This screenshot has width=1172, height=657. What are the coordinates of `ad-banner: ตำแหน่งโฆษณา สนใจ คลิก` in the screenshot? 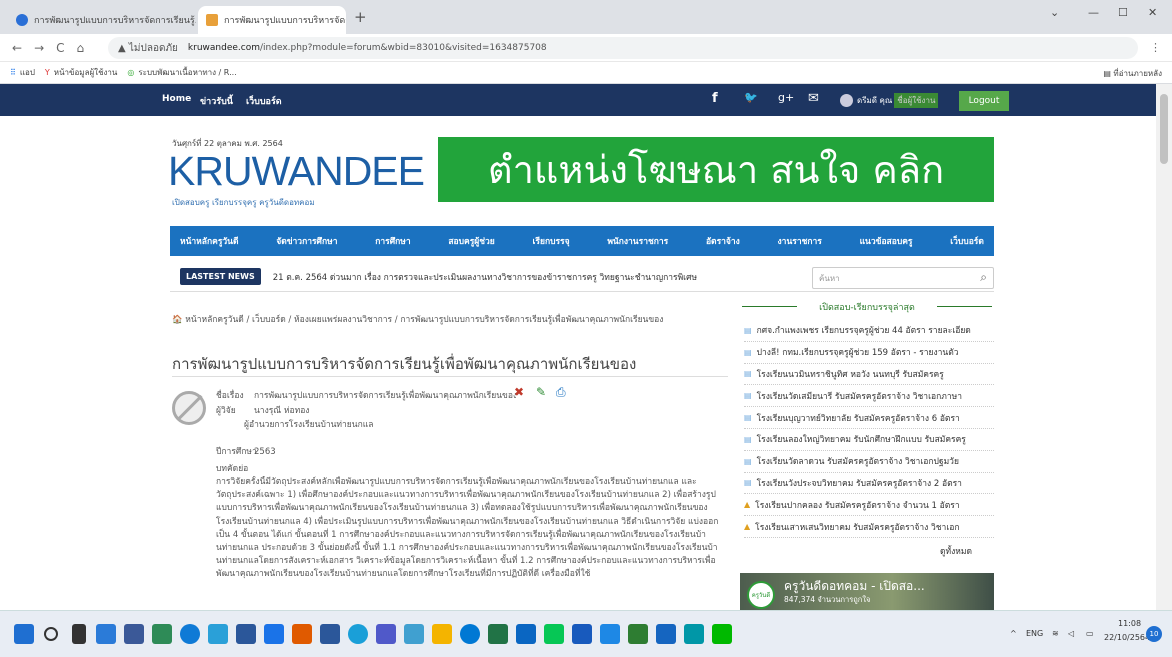 It's located at (716, 169).